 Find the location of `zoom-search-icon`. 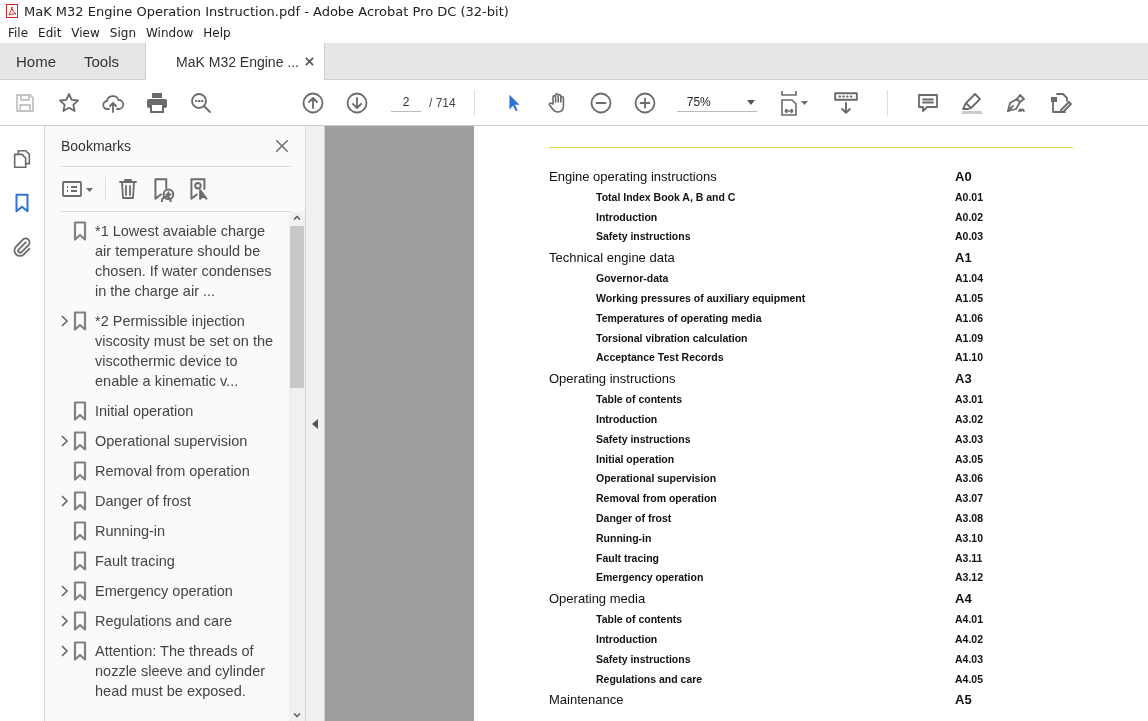

zoom-search-icon is located at coordinates (201, 102).